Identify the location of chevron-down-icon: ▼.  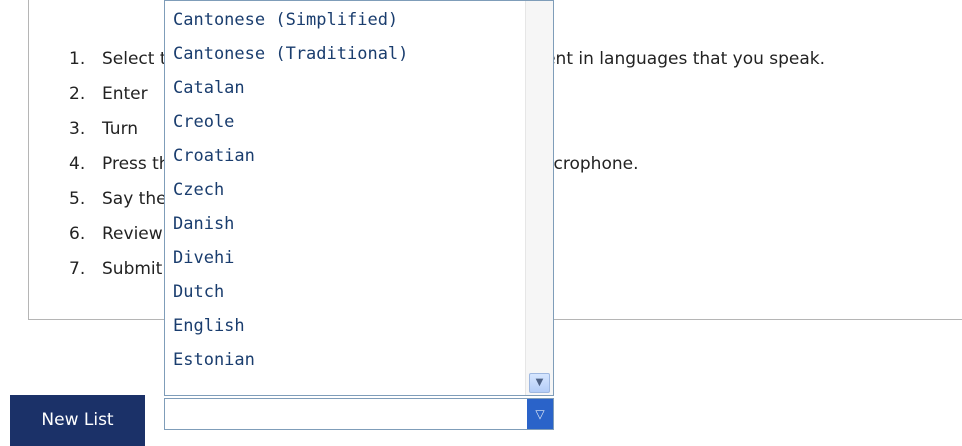
(539, 383).